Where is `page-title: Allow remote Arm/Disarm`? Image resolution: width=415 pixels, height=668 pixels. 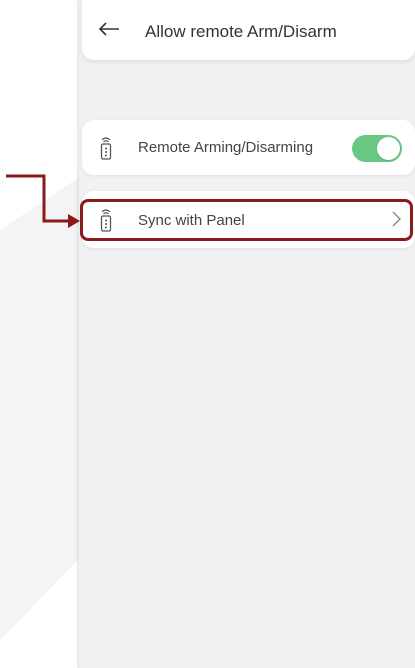
page-title: Allow remote Arm/Disarm is located at coordinates (241, 31).